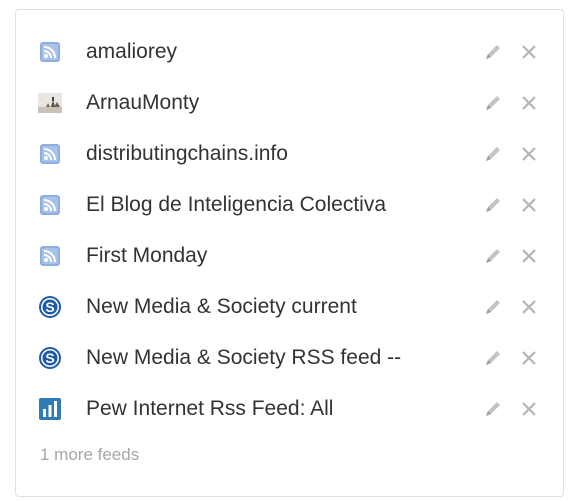 The width and height of the screenshot is (571, 501). What do you see at coordinates (143, 102) in the screenshot?
I see `feed-title: ArnauMonty` at bounding box center [143, 102].